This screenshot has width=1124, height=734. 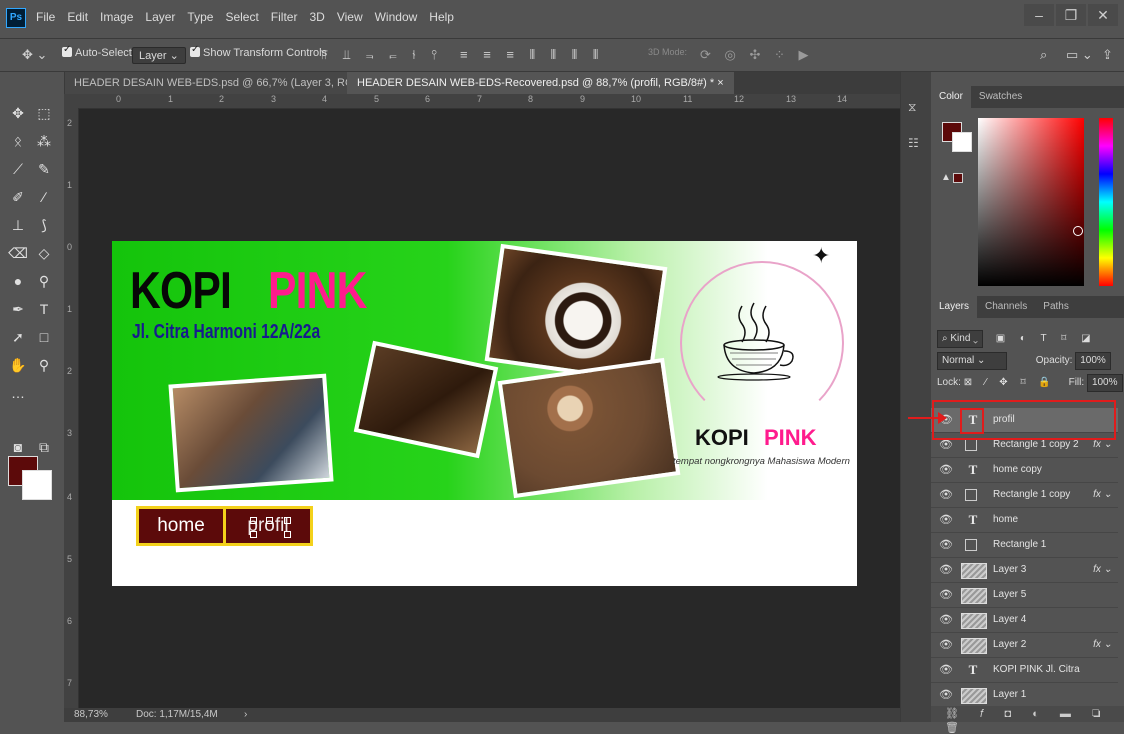 What do you see at coordinates (1078, 231) in the screenshot?
I see `color-picker-cursor` at bounding box center [1078, 231].